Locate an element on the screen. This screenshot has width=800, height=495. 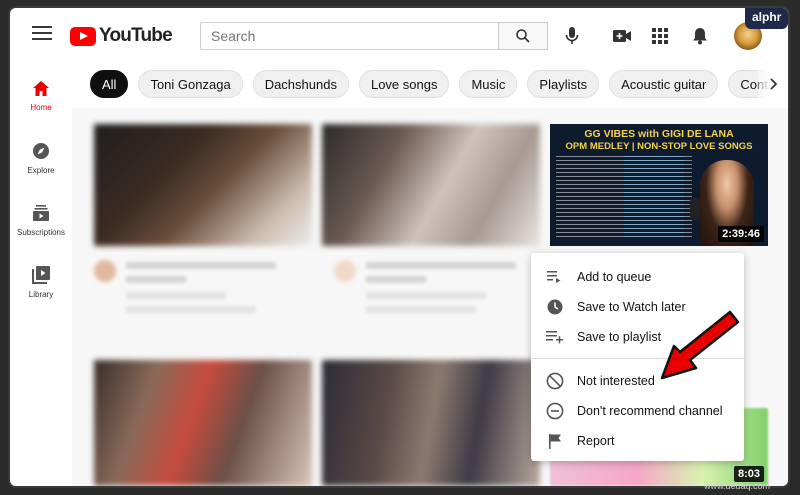
search-button is located at coordinates (523, 36).